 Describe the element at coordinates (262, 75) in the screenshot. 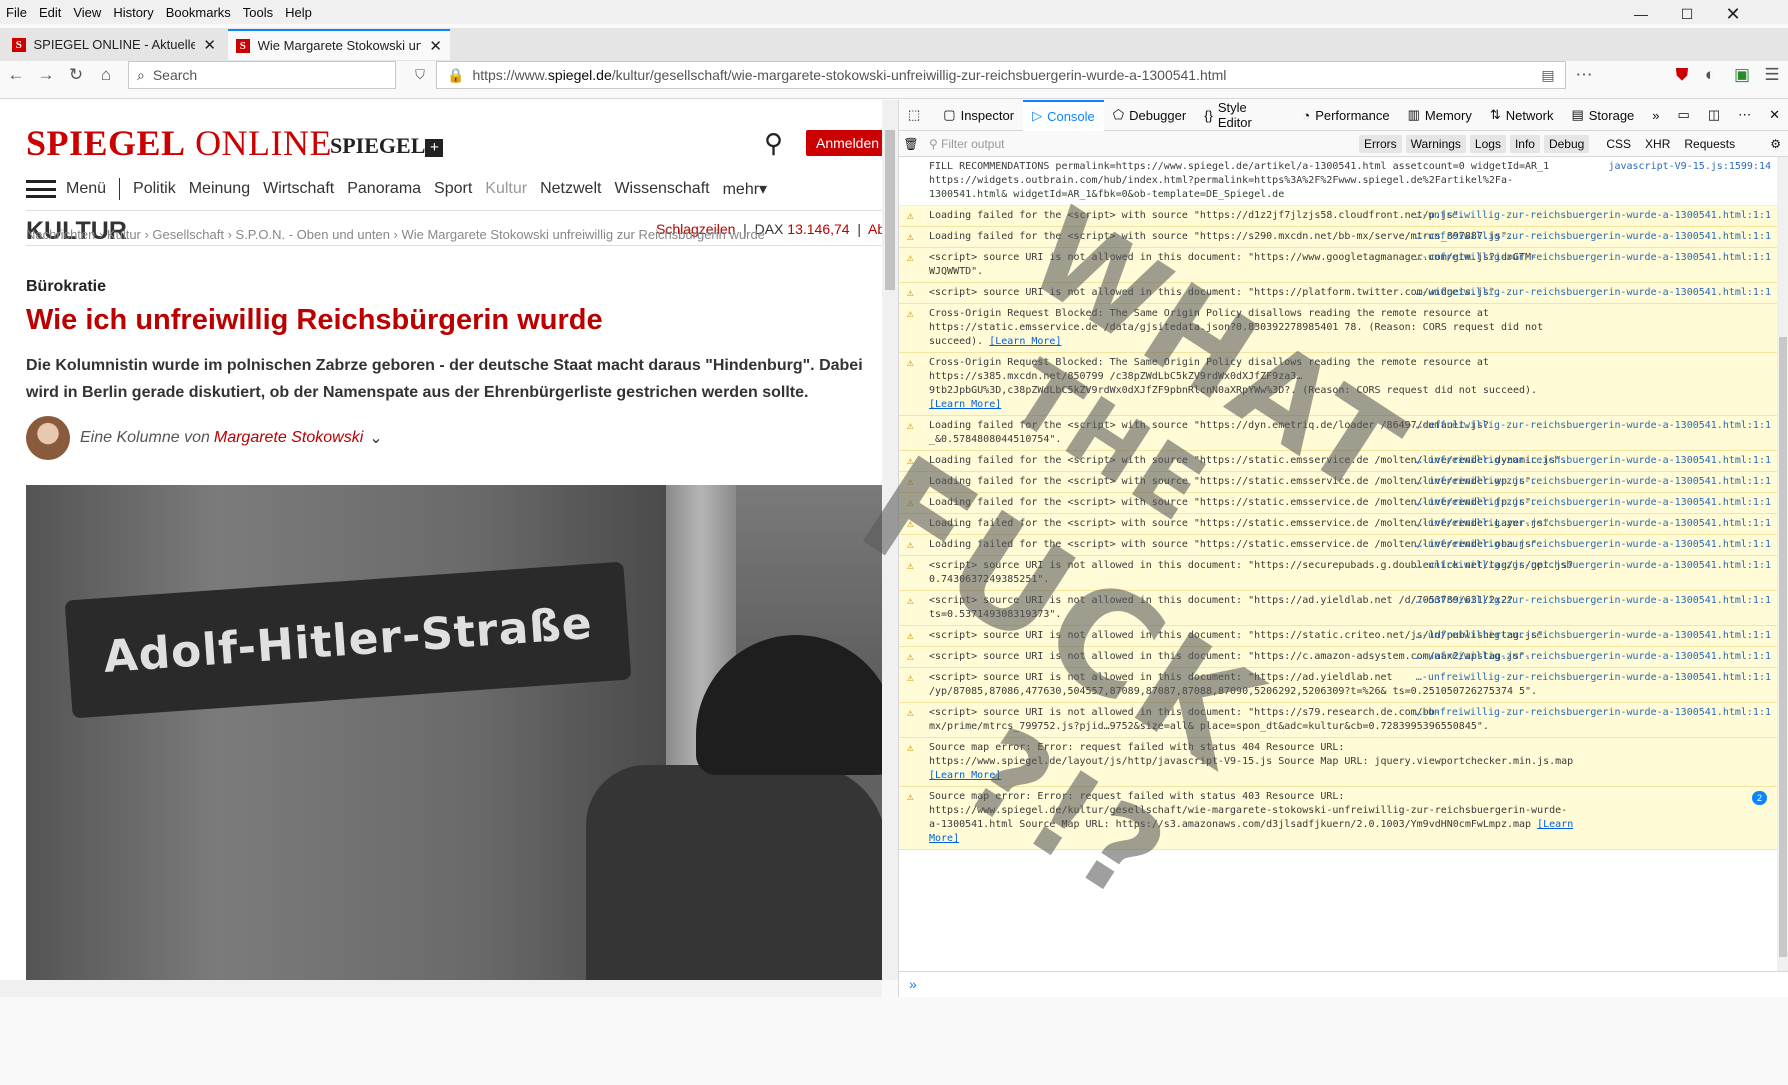

I see `search-input: ⌕ Search` at that location.